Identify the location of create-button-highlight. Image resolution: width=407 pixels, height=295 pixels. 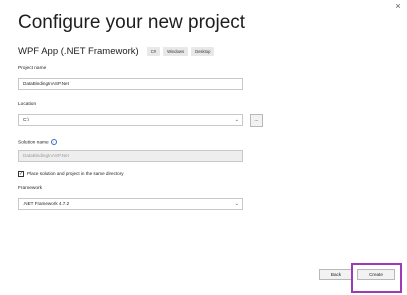
(376, 278).